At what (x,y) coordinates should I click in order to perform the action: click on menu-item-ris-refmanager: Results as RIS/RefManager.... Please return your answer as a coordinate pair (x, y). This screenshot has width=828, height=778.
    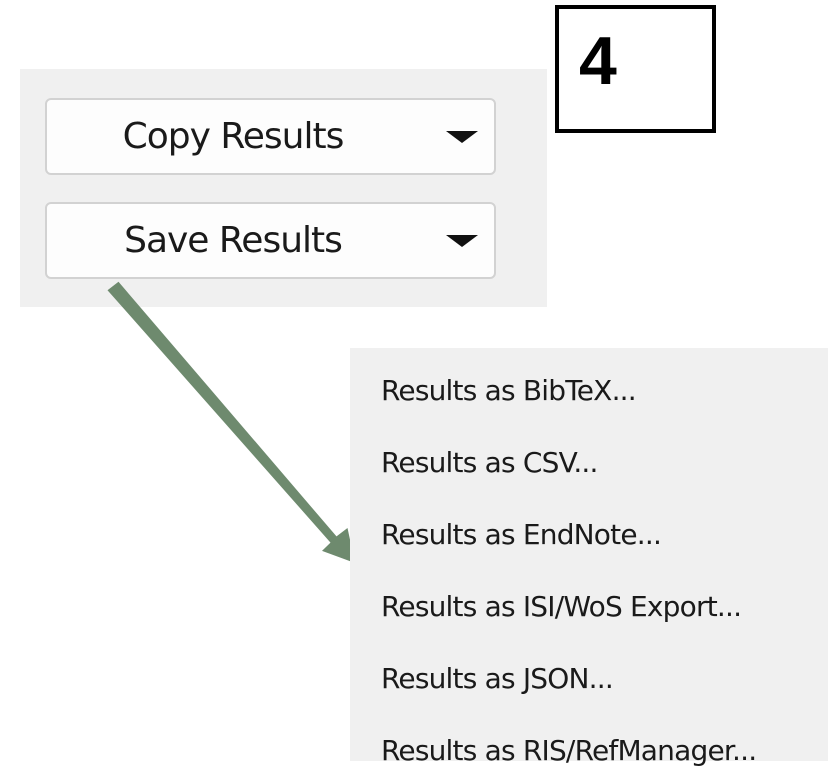
    Looking at the image, I should click on (601, 750).